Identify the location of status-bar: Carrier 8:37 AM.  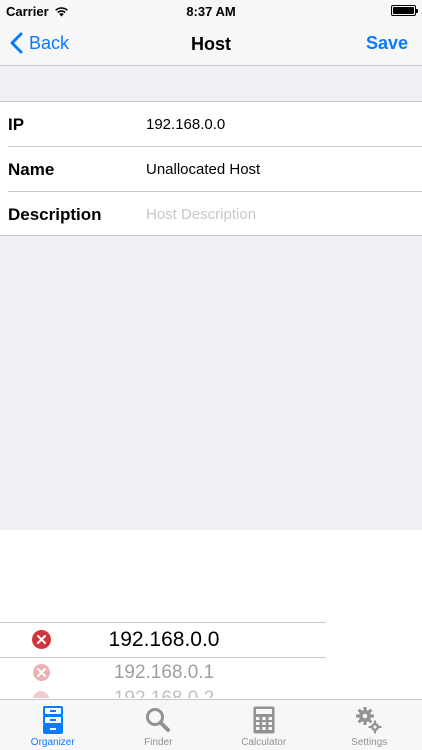
(211, 11).